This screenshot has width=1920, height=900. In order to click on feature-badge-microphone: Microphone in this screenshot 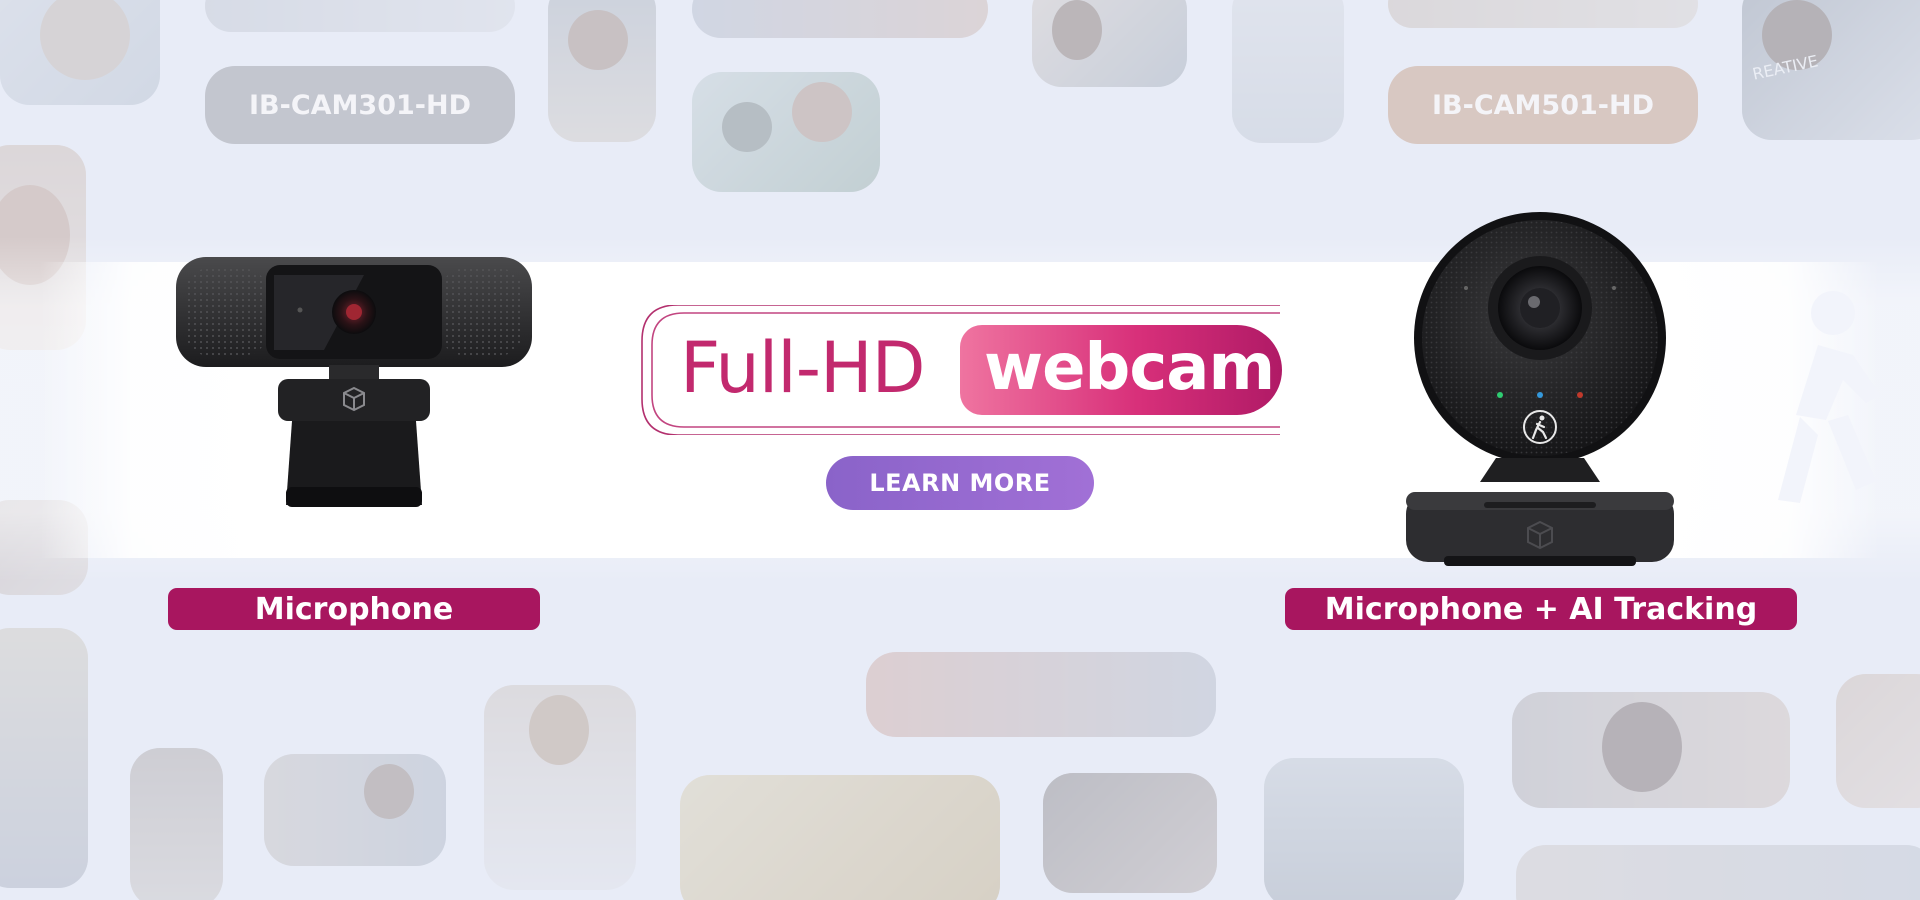, I will do `click(354, 609)`.